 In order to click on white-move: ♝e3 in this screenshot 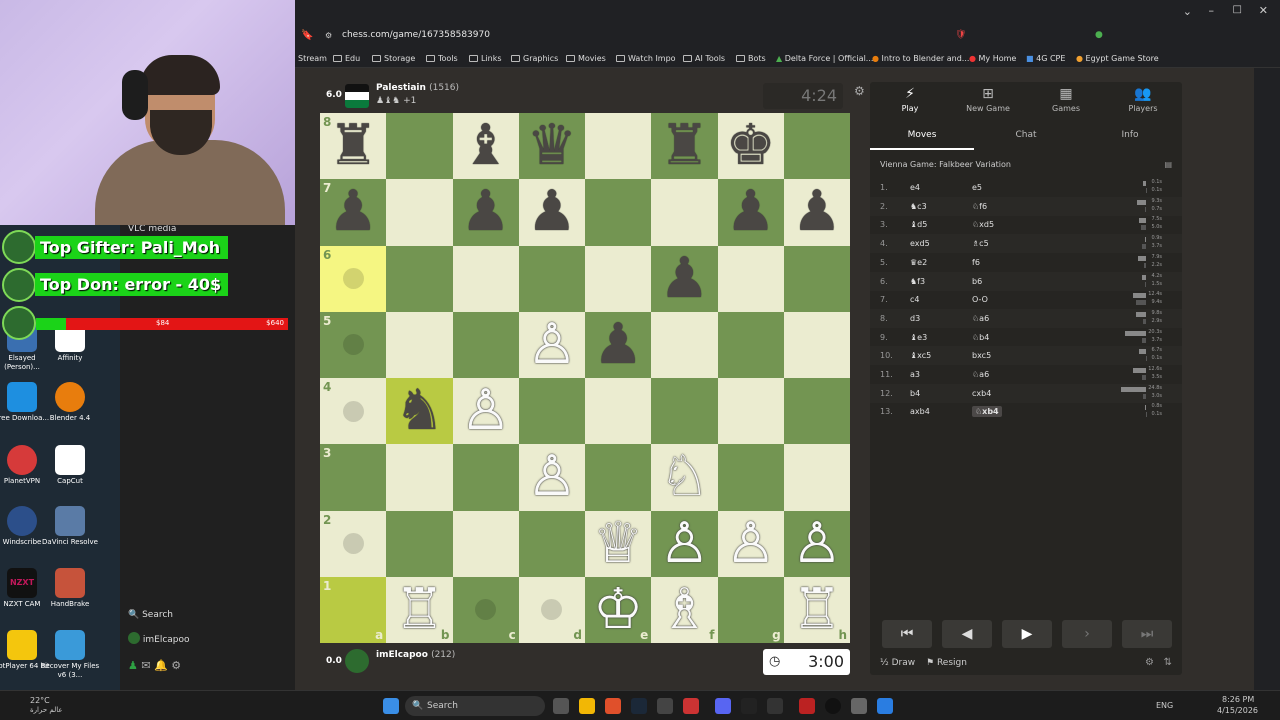, I will do `click(918, 337)`.